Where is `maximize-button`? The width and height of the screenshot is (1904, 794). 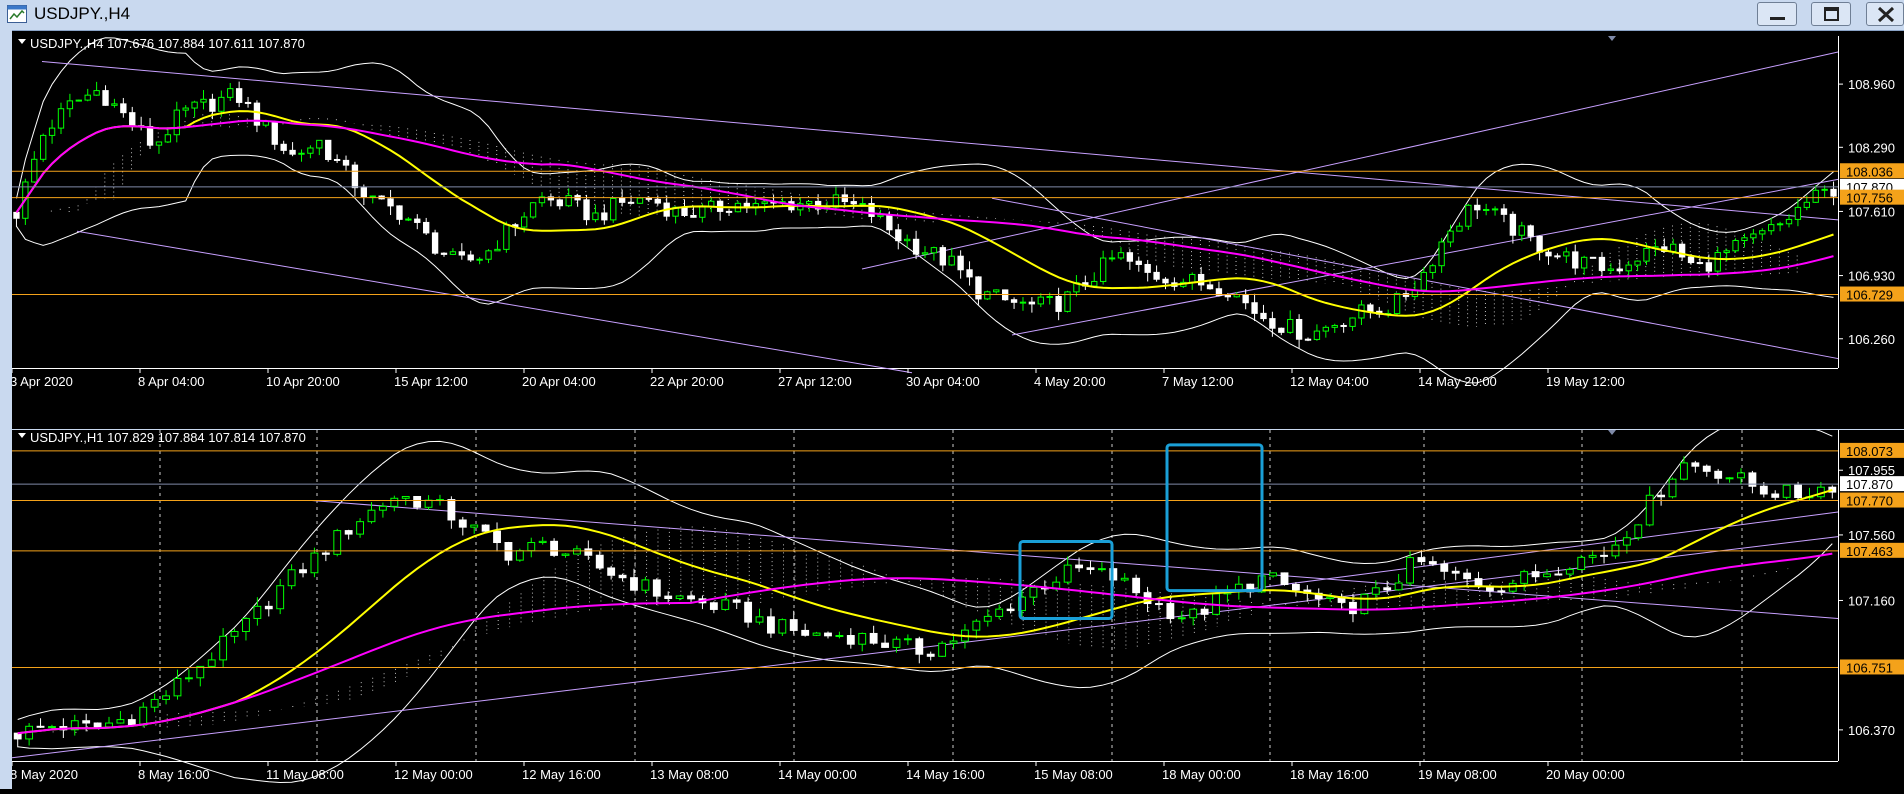 maximize-button is located at coordinates (1831, 14).